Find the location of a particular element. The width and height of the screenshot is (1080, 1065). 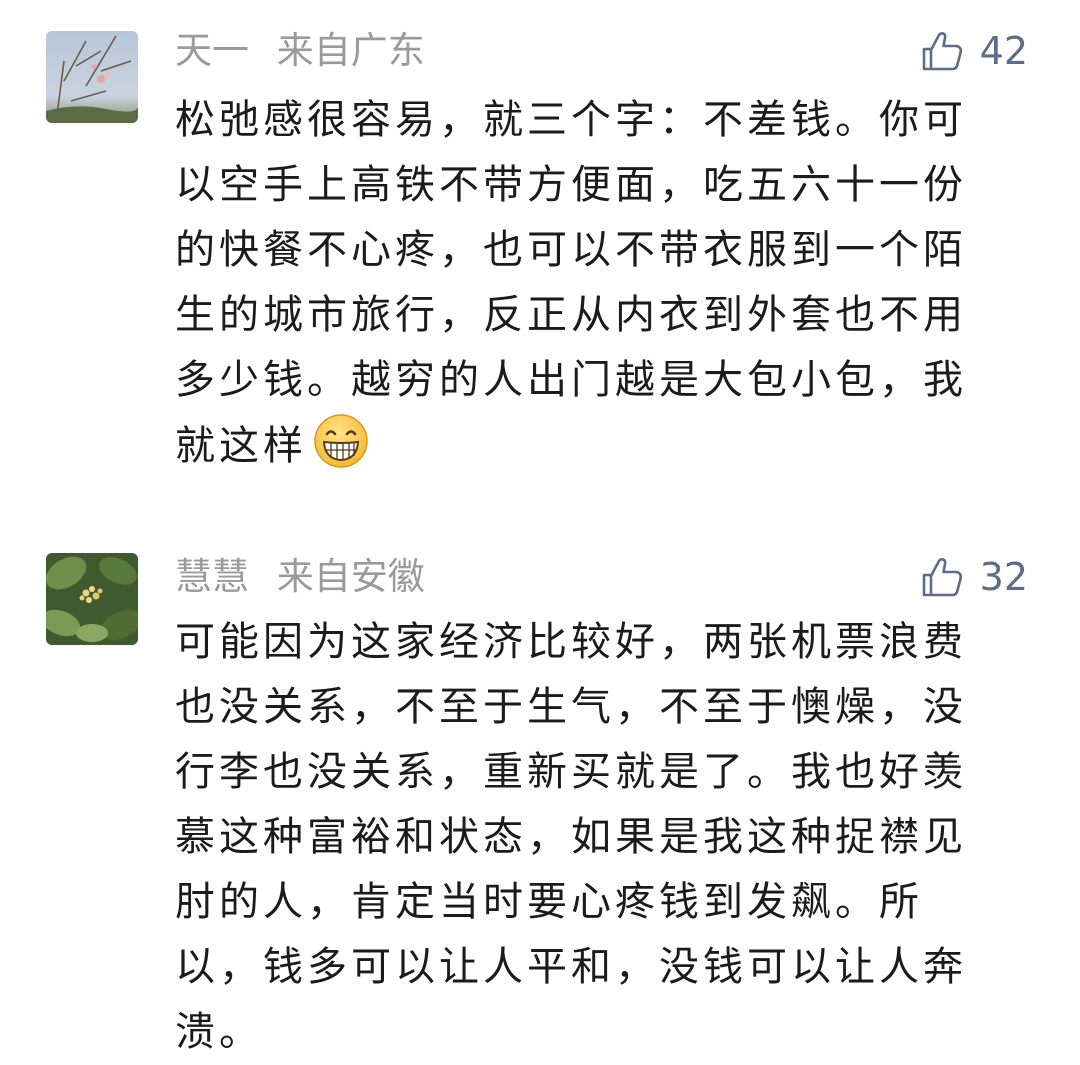

user-name: 天一 is located at coordinates (212, 50).